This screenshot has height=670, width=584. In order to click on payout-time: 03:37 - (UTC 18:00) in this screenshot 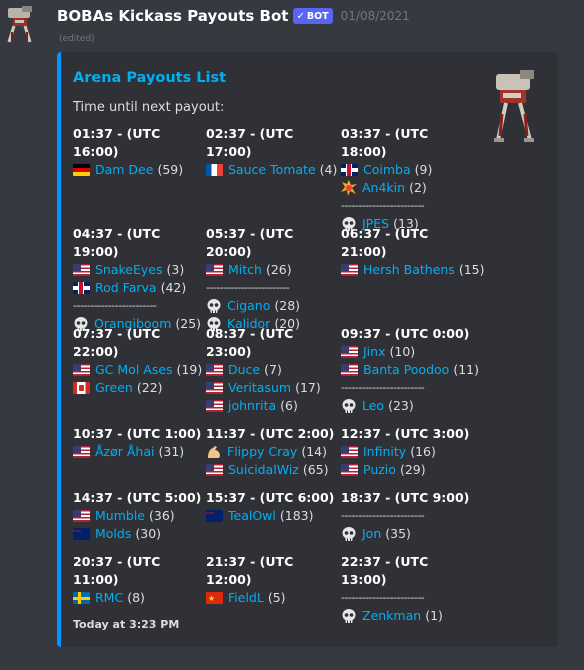, I will do `click(385, 142)`.